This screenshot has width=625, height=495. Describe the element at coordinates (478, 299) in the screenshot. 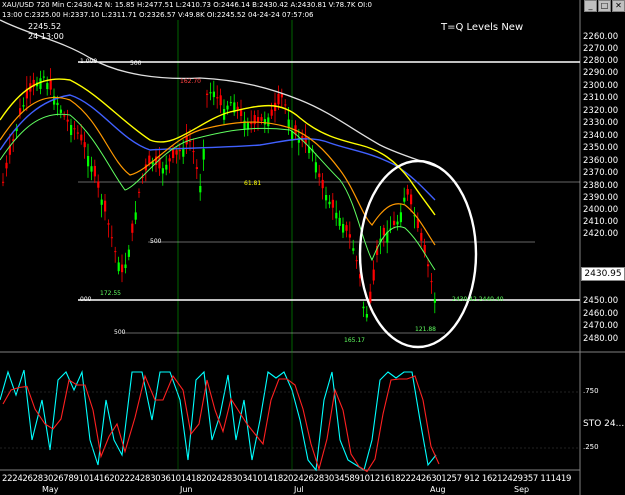

I see `level-value-right: 2430.42 2440.40` at that location.